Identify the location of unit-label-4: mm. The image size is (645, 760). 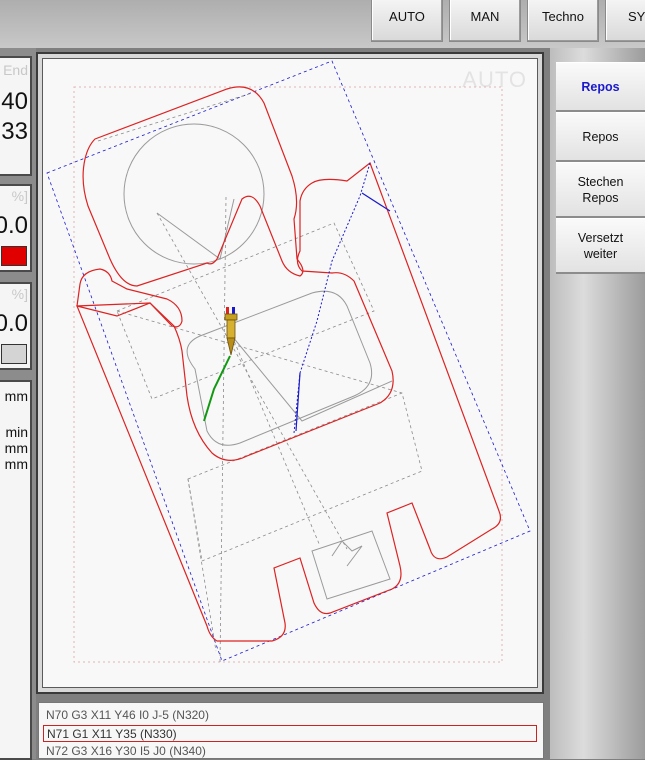
(16, 464).